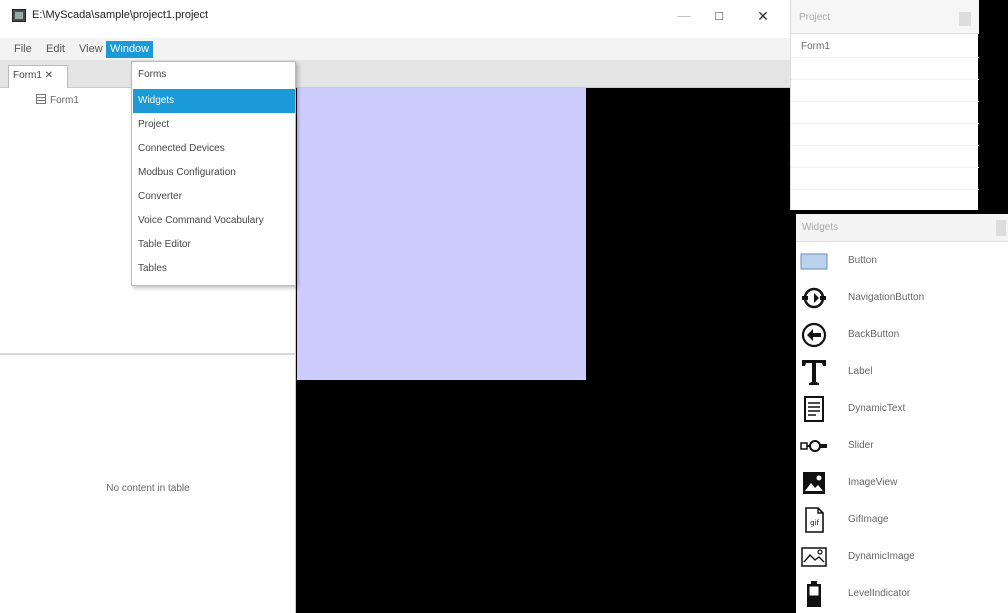  What do you see at coordinates (862, 260) in the screenshot?
I see `widget-label: Button` at bounding box center [862, 260].